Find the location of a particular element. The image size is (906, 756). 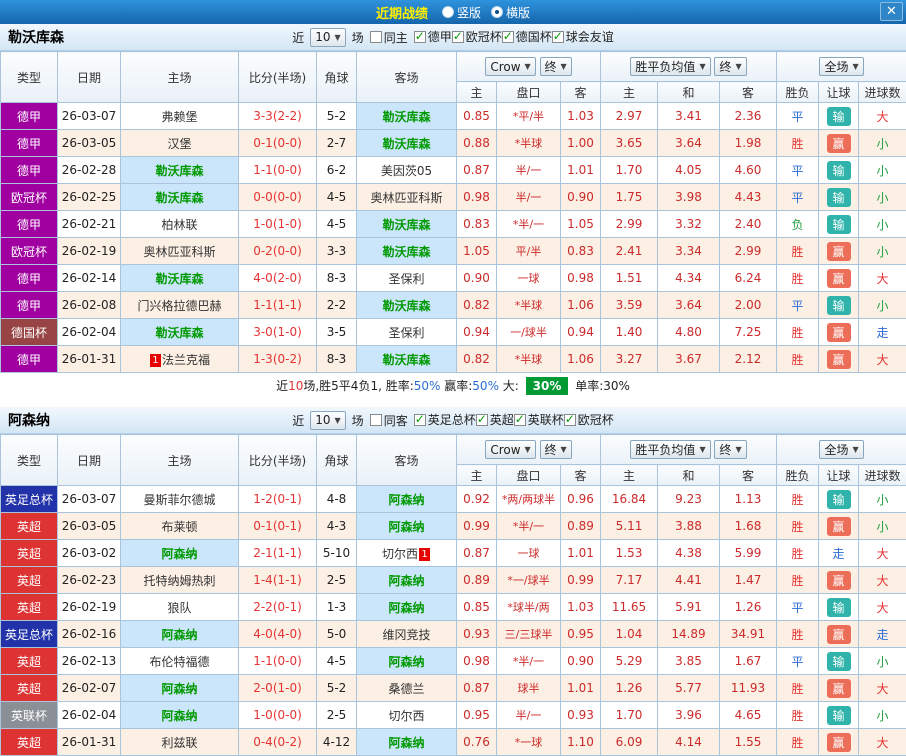

asian-away-odds: 1.10 is located at coordinates (581, 742).